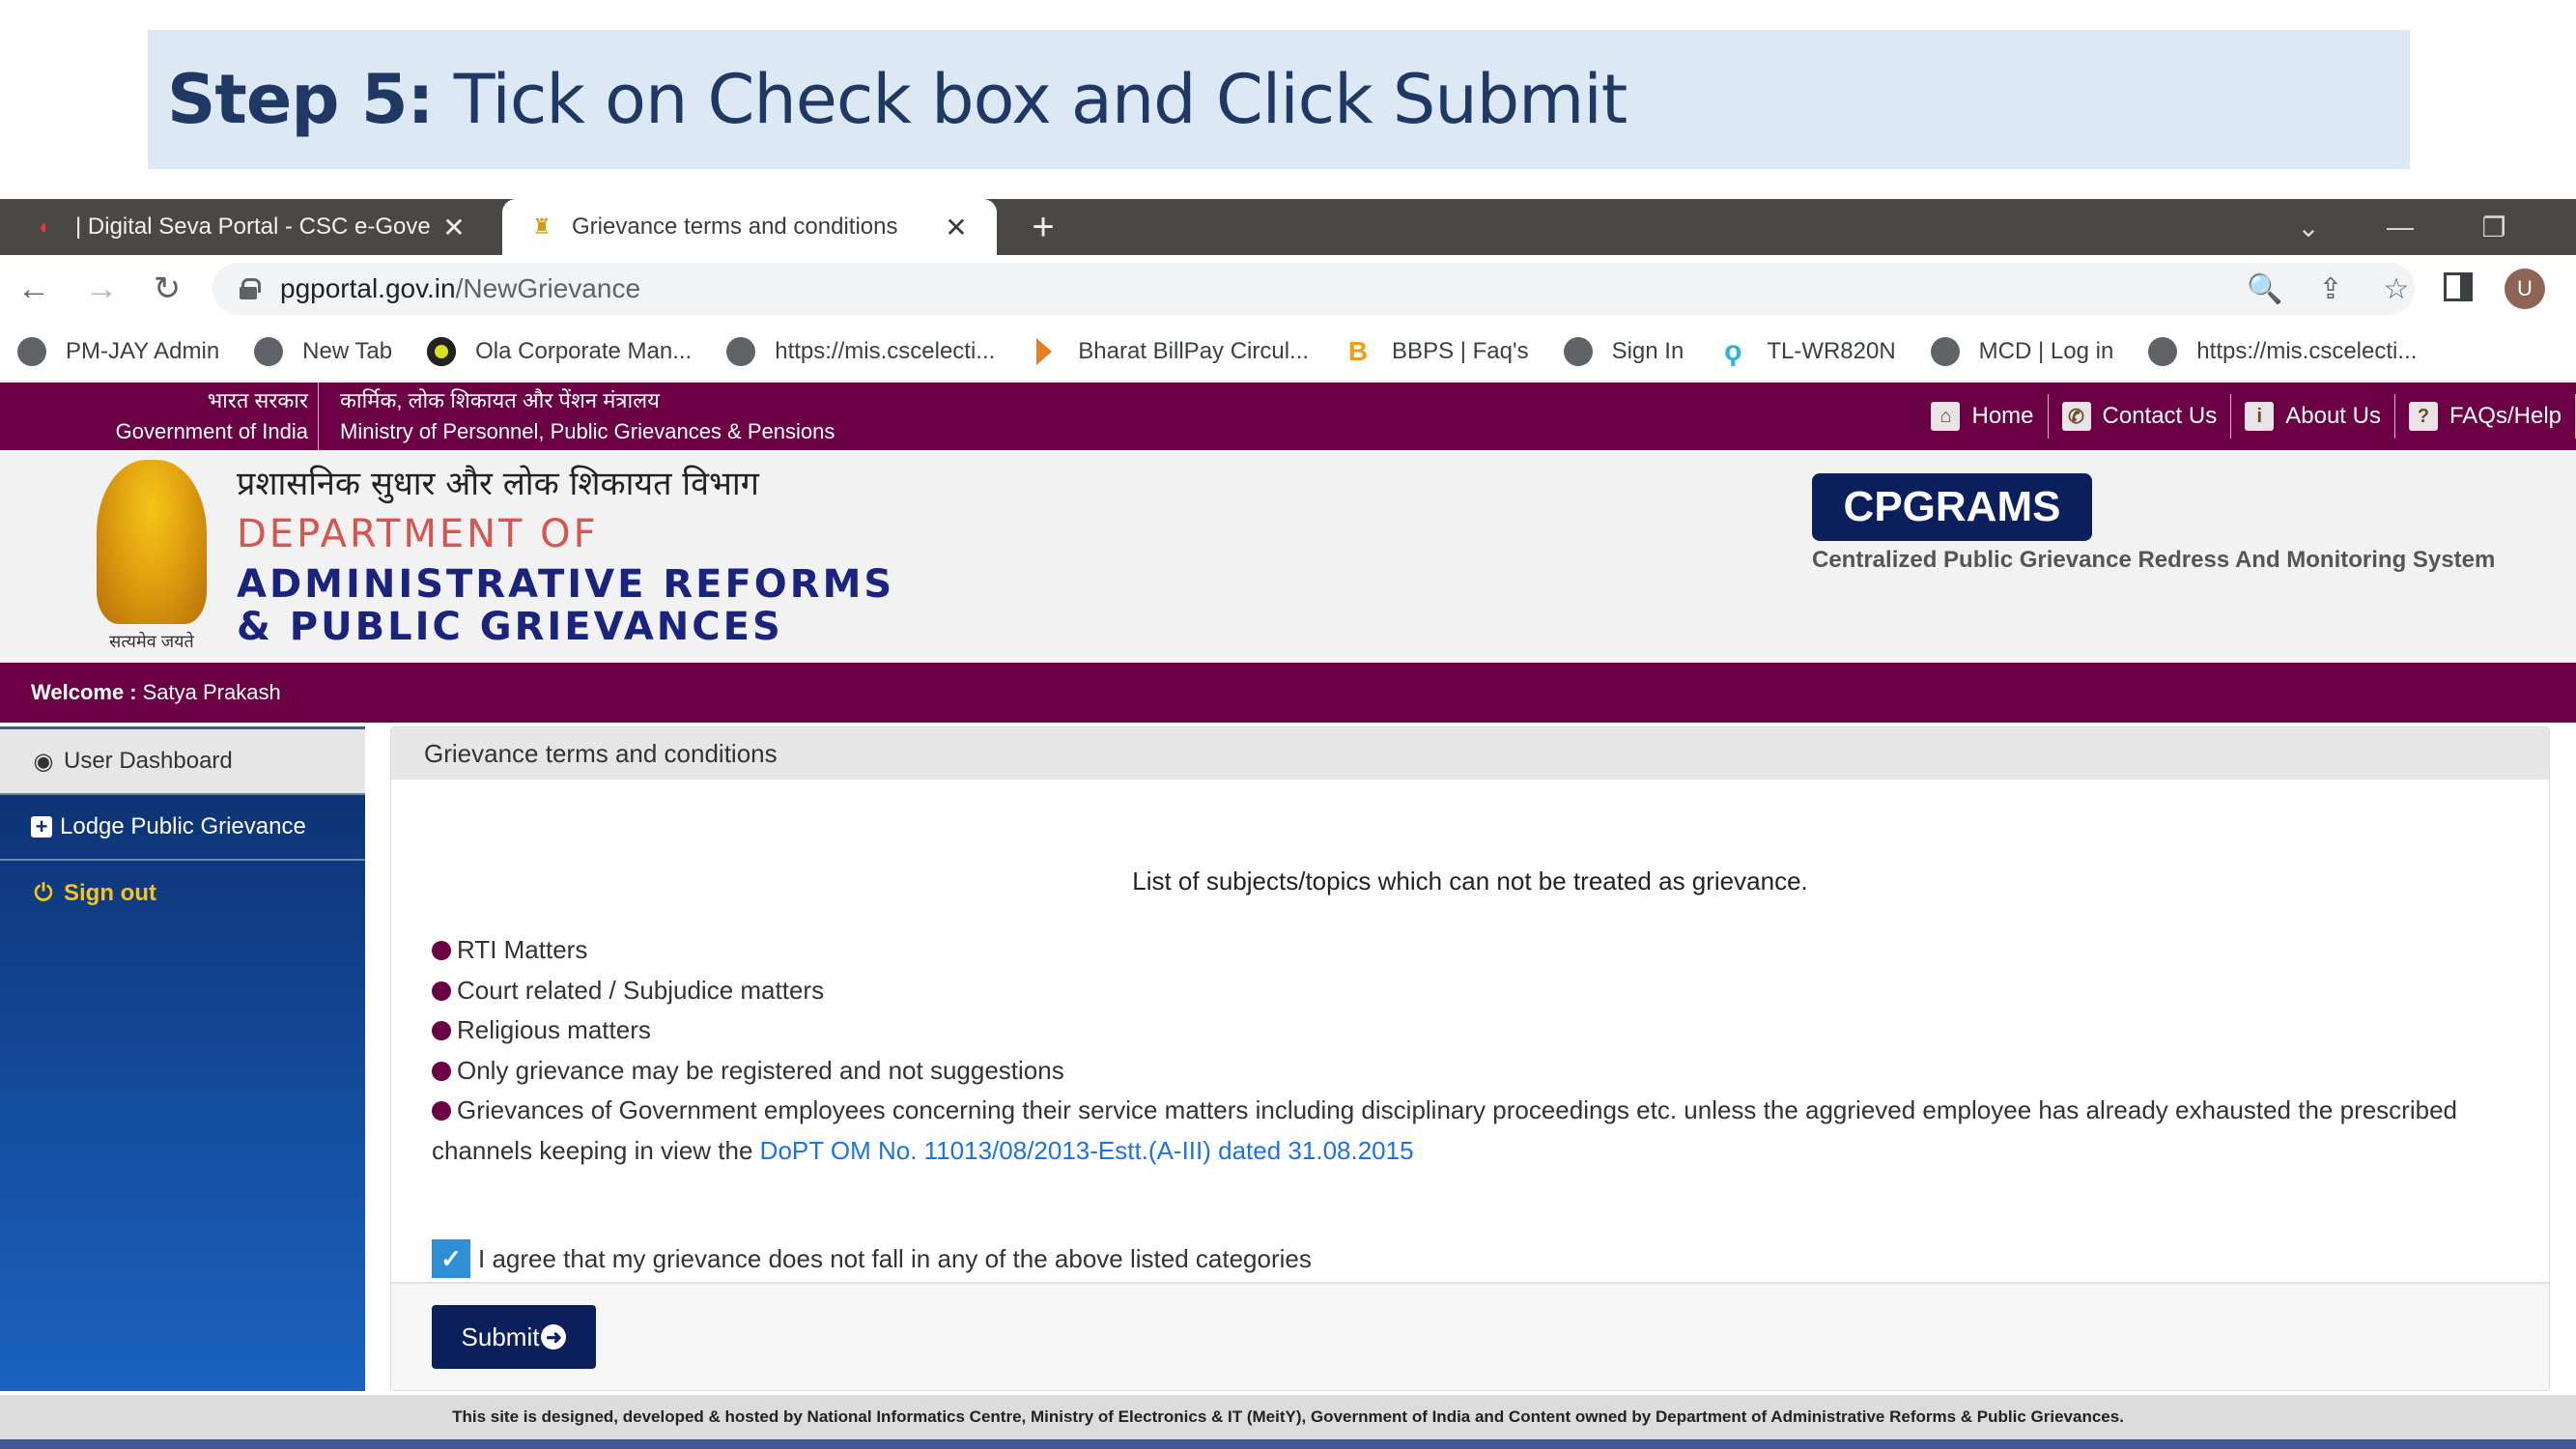  I want to click on list-item: Court related / Subjudice matters, so click(1475, 991).